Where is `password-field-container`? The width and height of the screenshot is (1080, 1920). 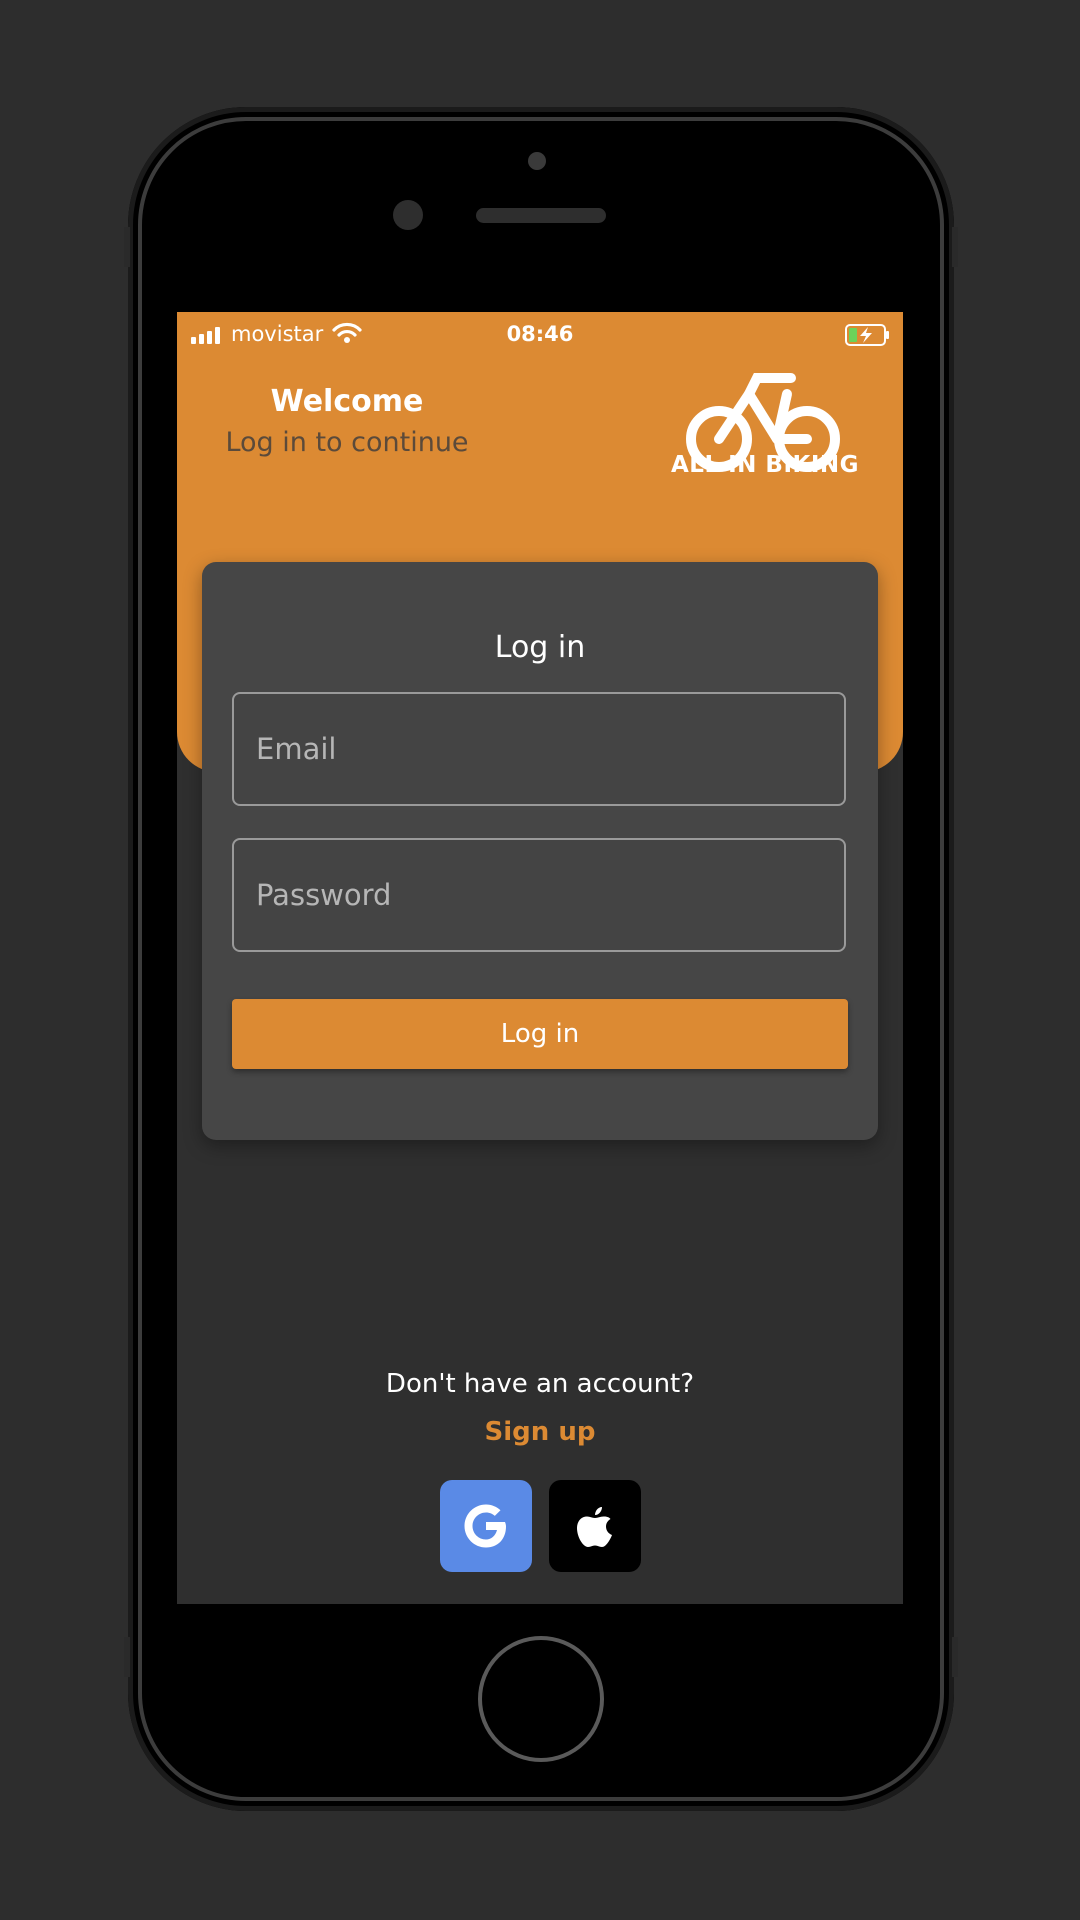 password-field-container is located at coordinates (539, 895).